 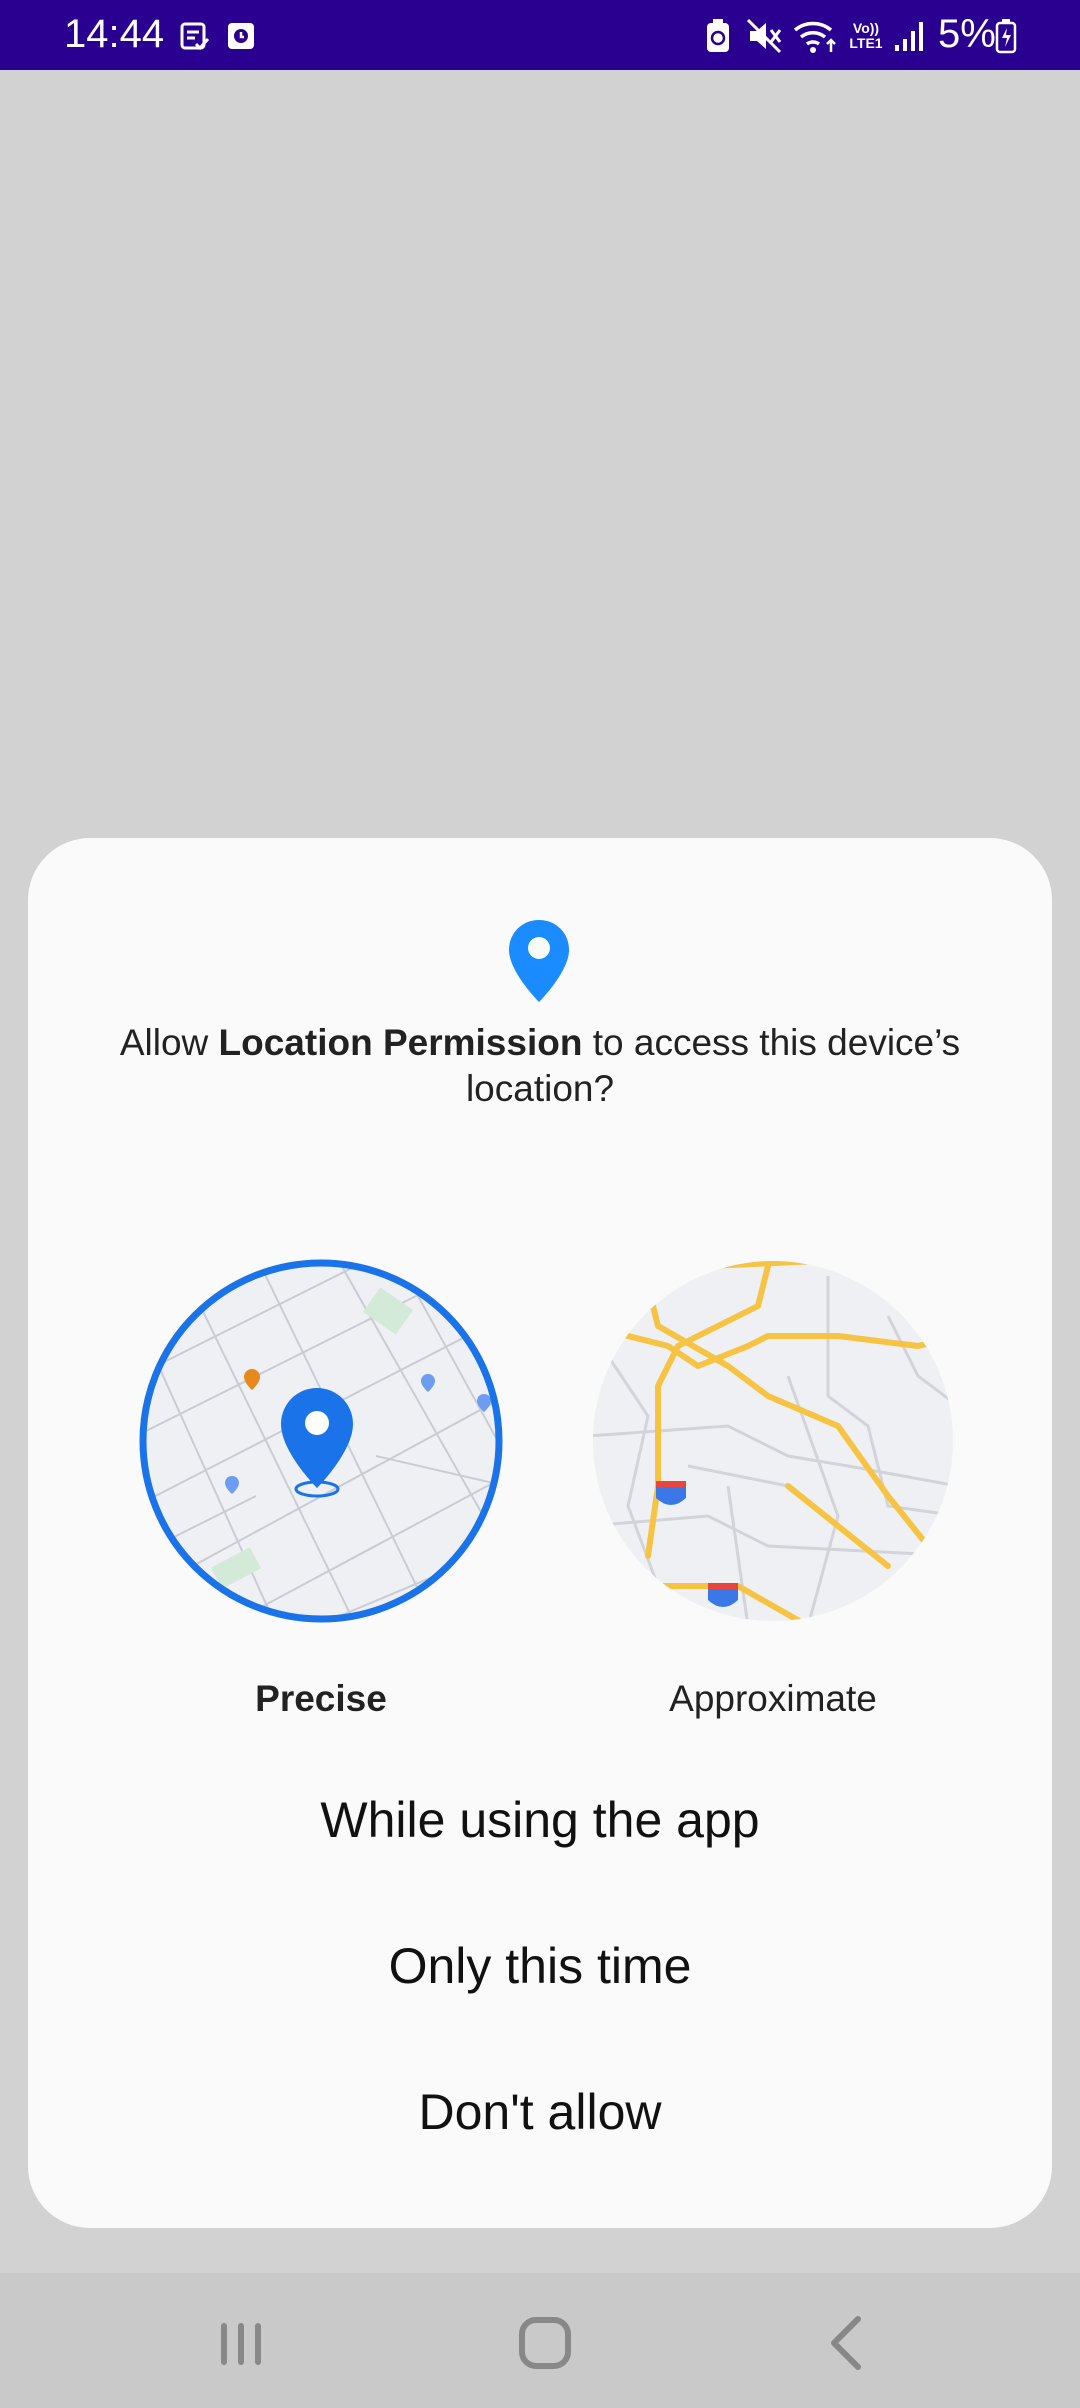 I want to click on signal-label: Vo)) LTE1, so click(x=866, y=35).